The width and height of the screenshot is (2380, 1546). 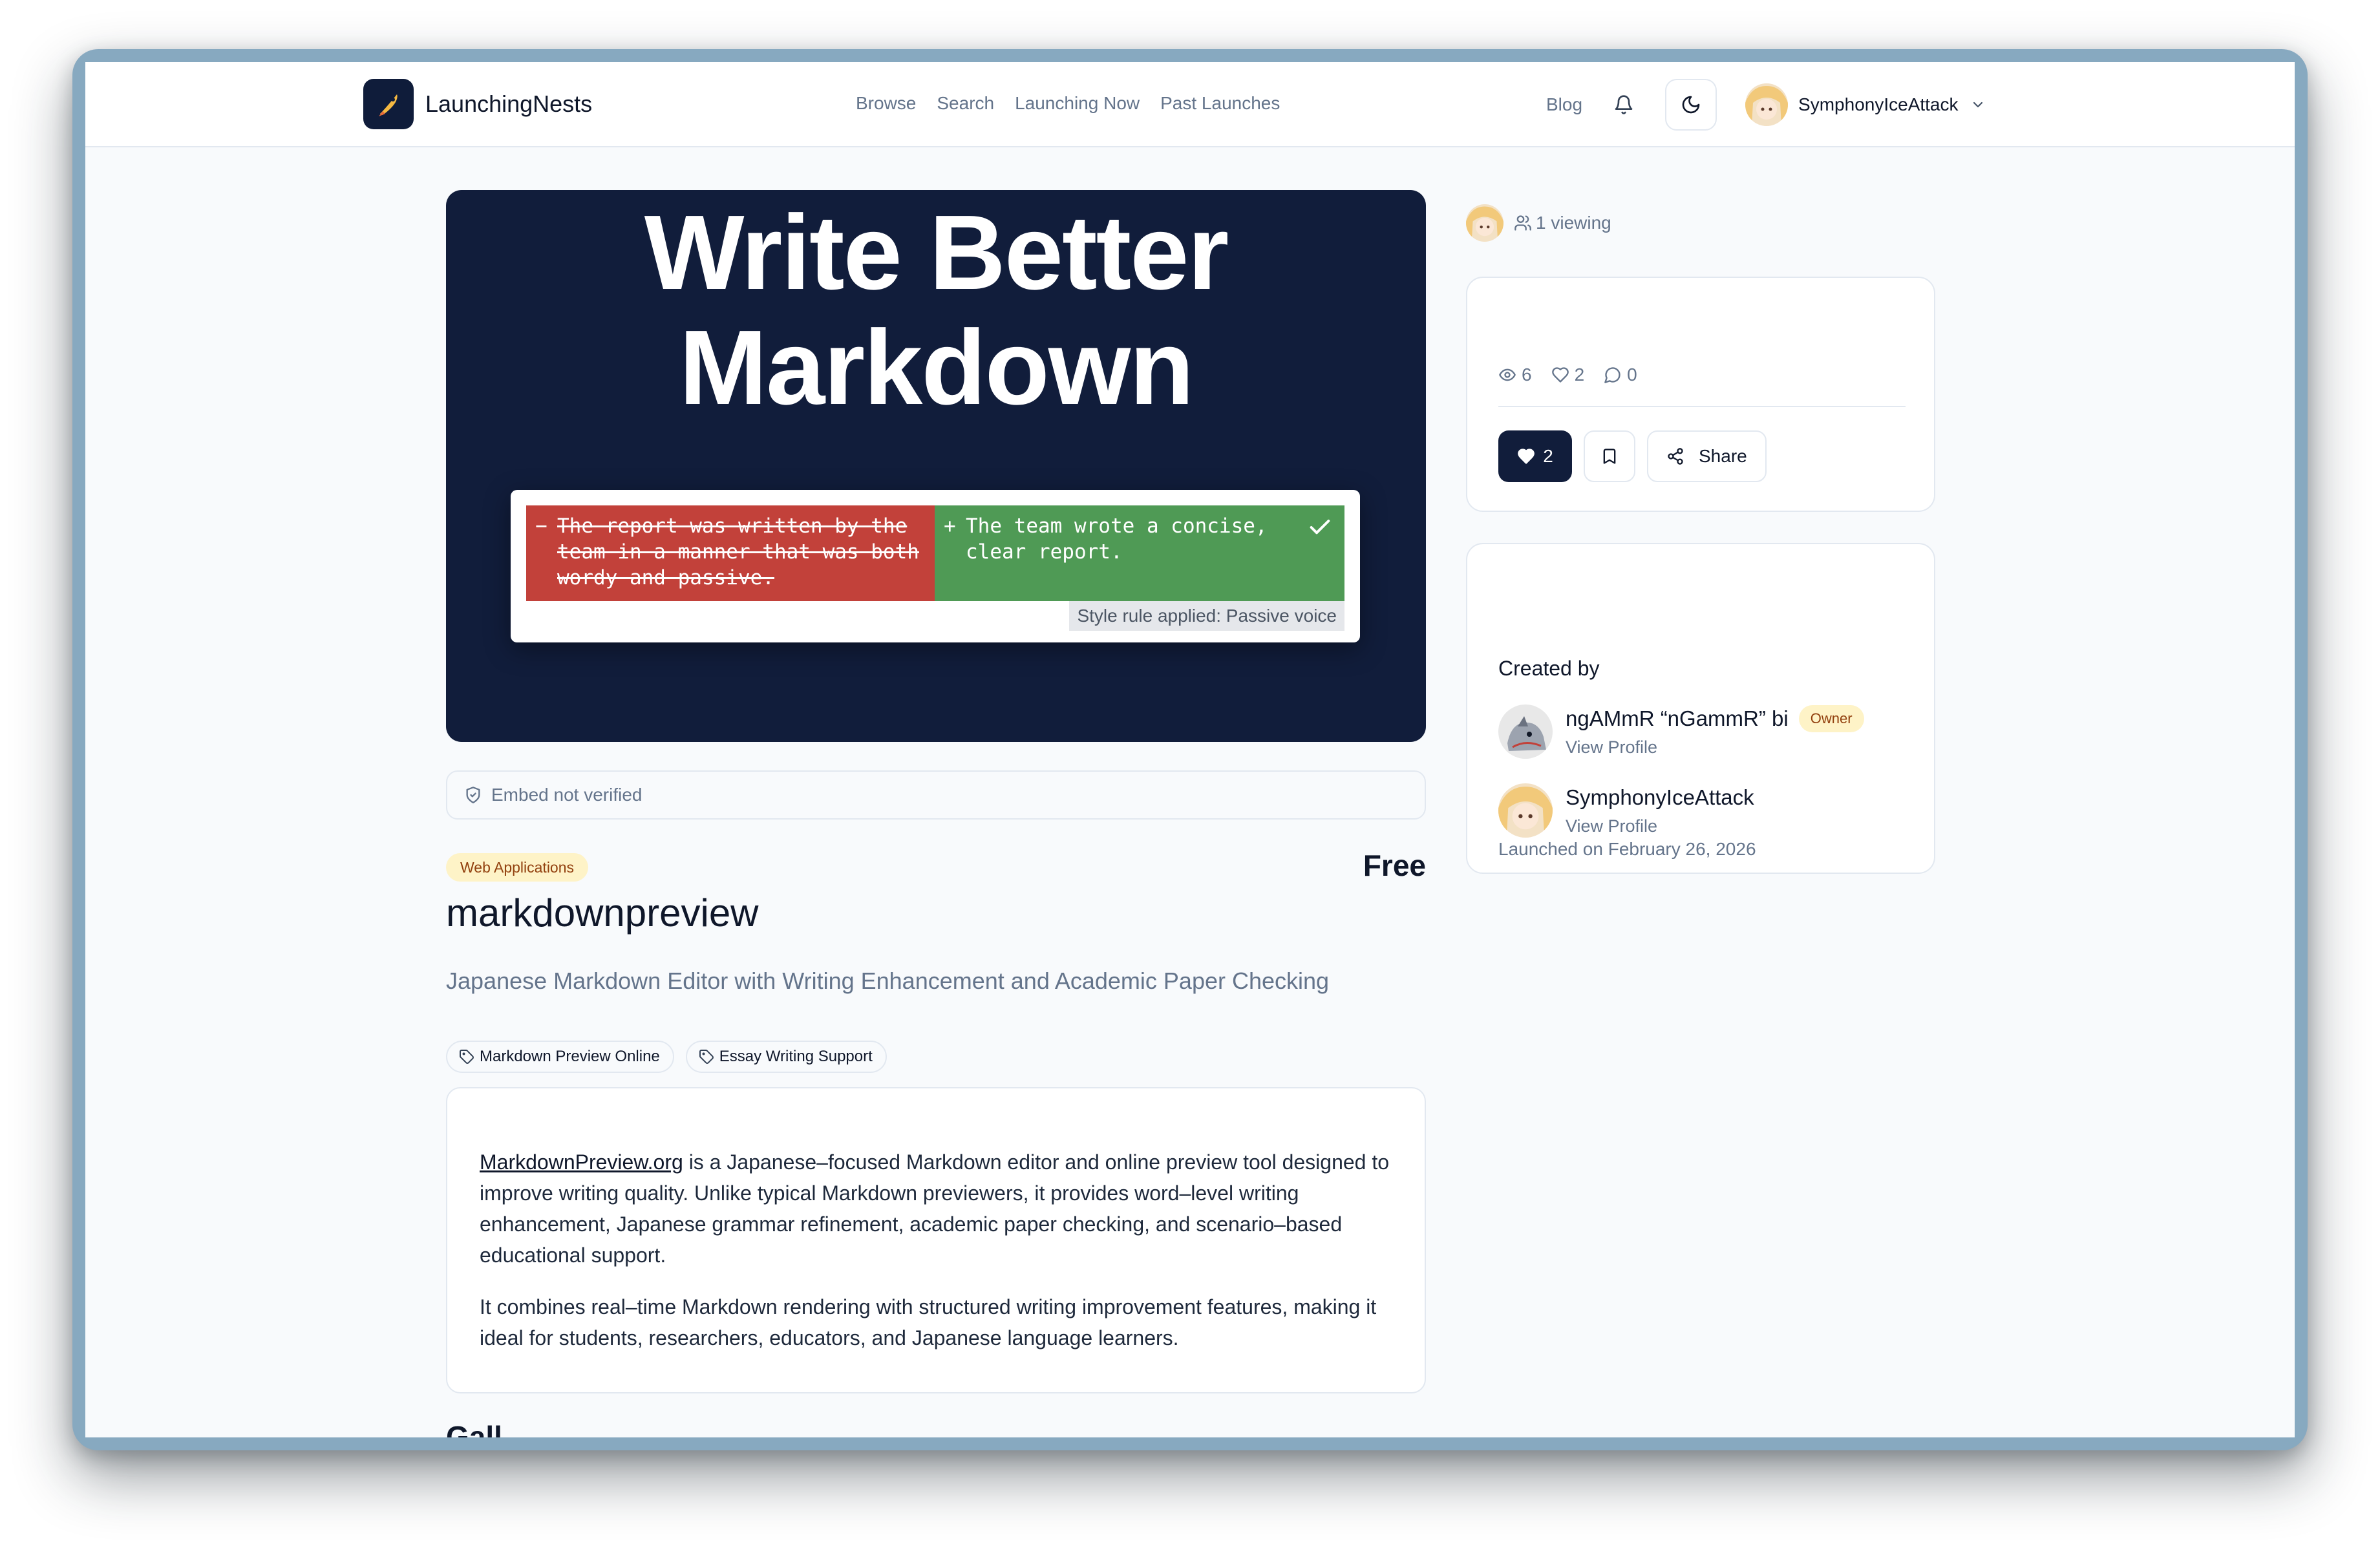 I want to click on bell-icon, so click(x=1624, y=105).